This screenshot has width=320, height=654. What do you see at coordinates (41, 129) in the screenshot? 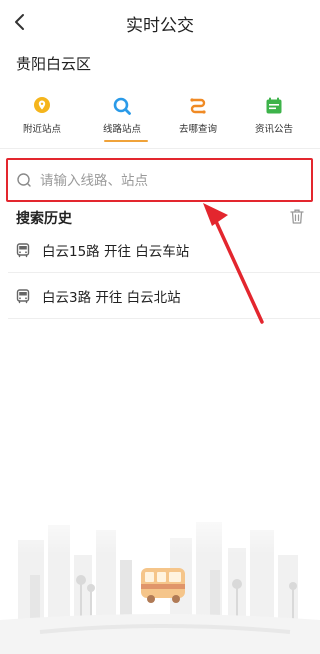
I see `tab-label: 附近站点` at bounding box center [41, 129].